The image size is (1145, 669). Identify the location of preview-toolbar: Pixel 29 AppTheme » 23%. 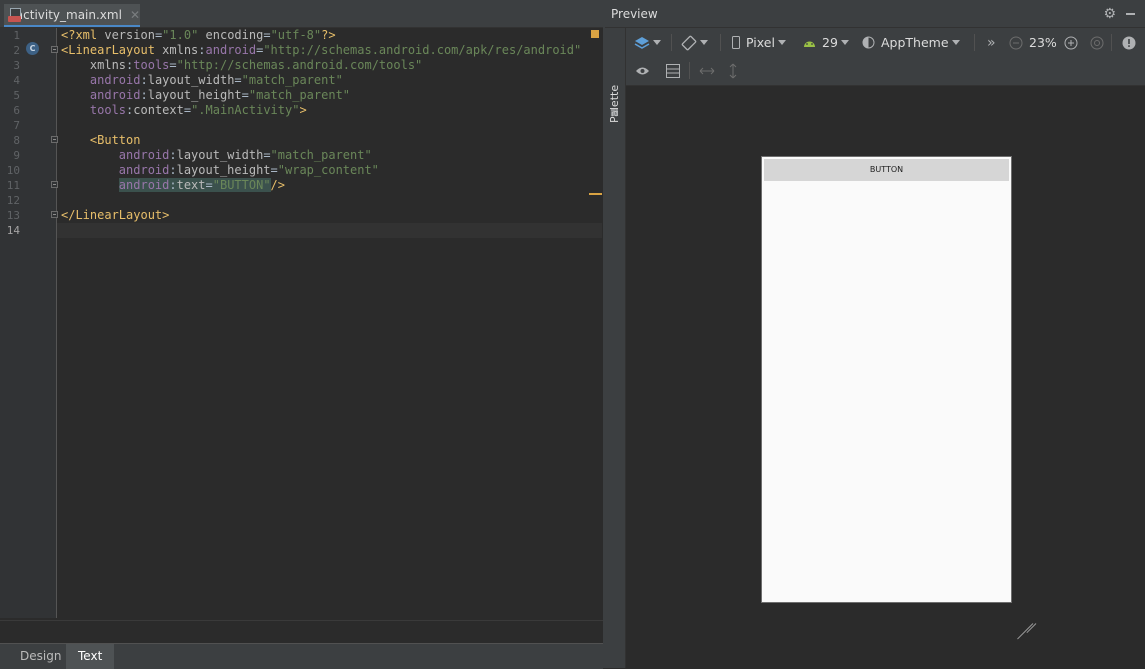
(885, 42).